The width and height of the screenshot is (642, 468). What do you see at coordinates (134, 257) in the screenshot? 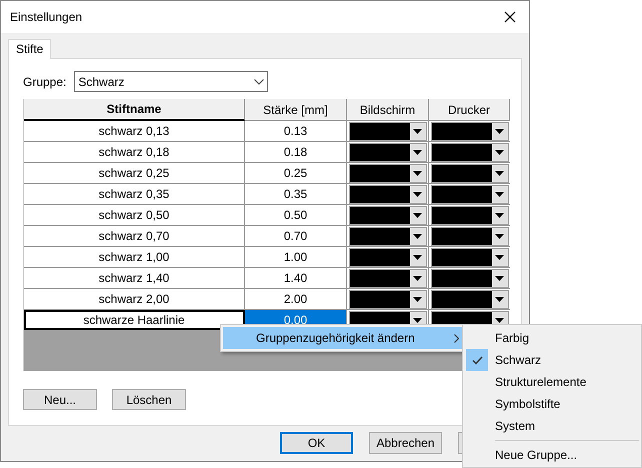
I see `table-cell: schwarz 1,00` at bounding box center [134, 257].